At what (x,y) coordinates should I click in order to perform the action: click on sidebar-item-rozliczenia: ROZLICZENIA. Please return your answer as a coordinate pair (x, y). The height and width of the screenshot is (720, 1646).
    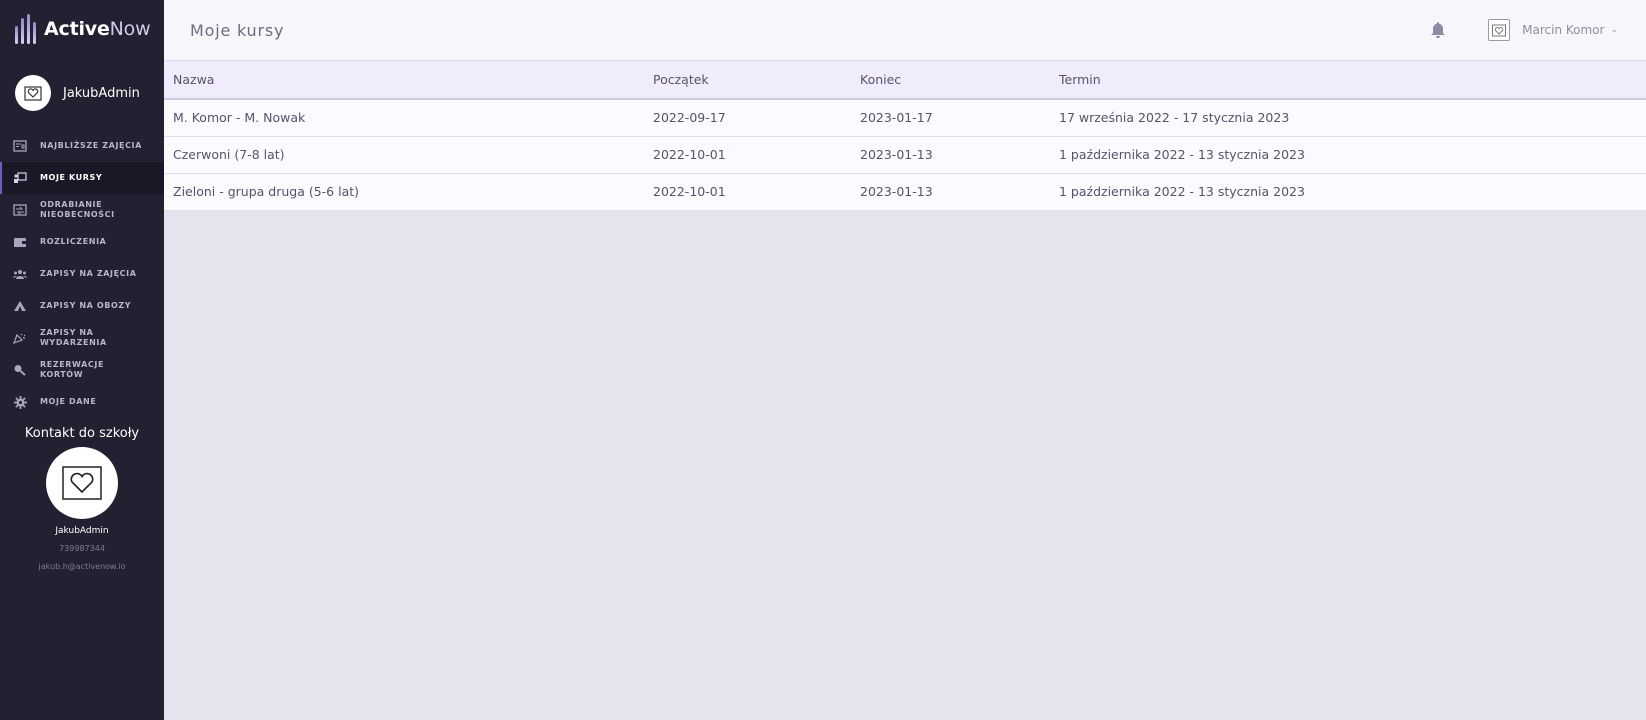
    Looking at the image, I should click on (82, 242).